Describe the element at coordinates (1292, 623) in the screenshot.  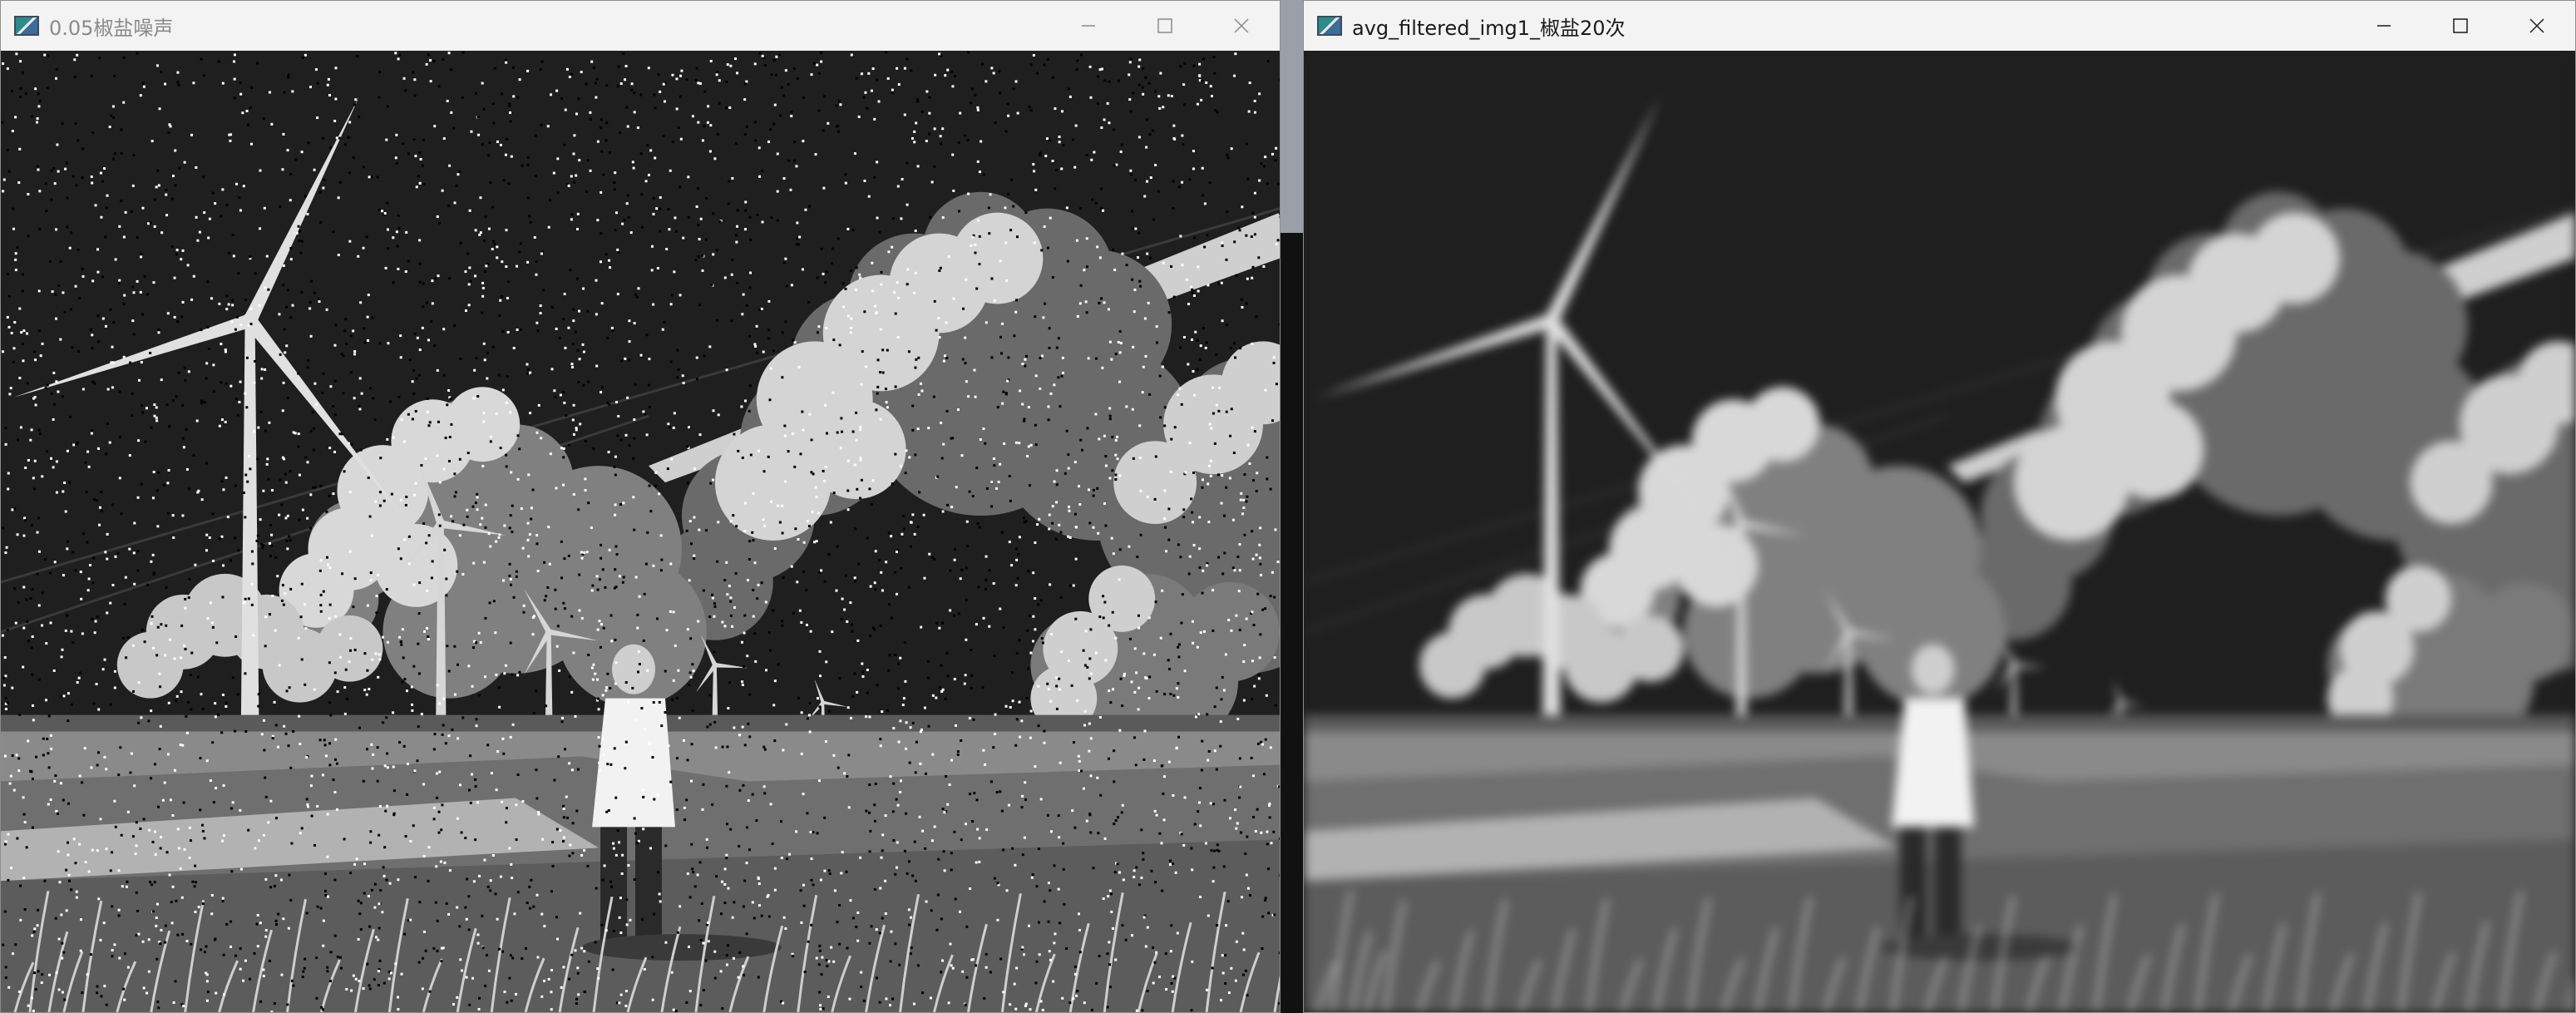
I see `background-dark-strip` at that location.